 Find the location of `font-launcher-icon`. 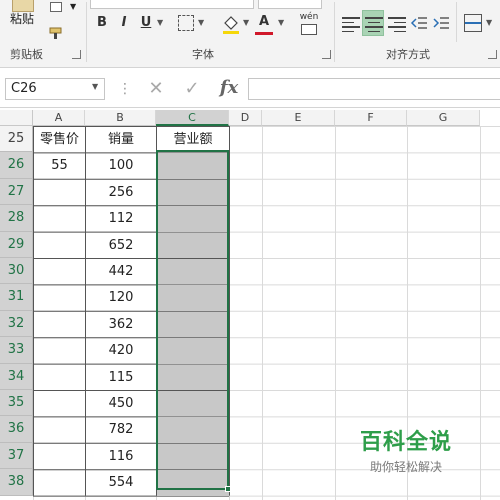

font-launcher-icon is located at coordinates (326, 54).